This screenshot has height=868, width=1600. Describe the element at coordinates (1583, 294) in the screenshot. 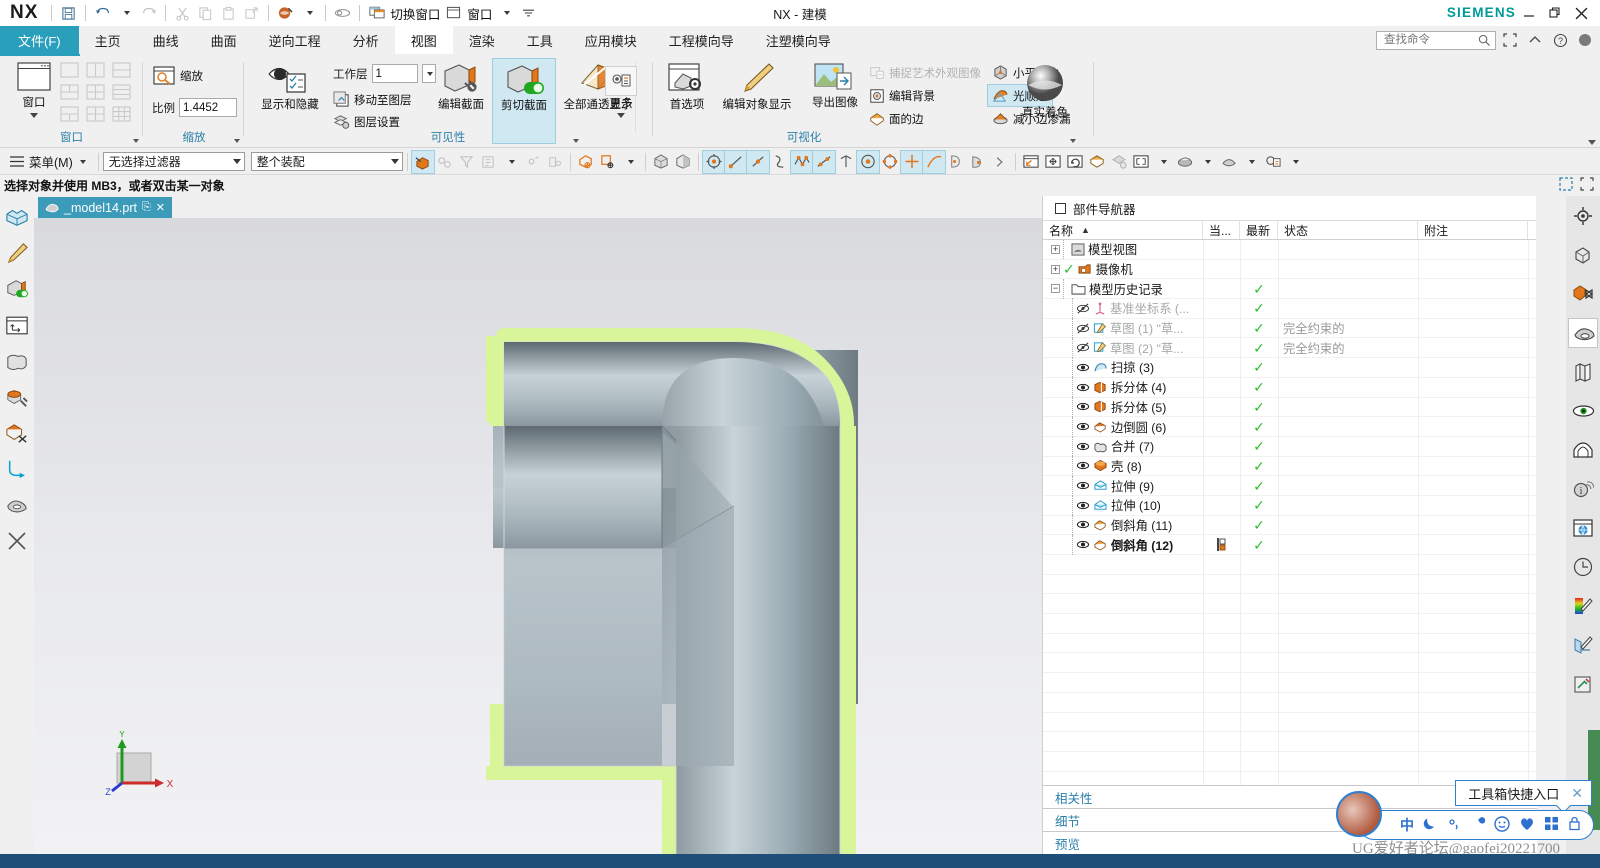

I see `part-navigator-icon` at that location.